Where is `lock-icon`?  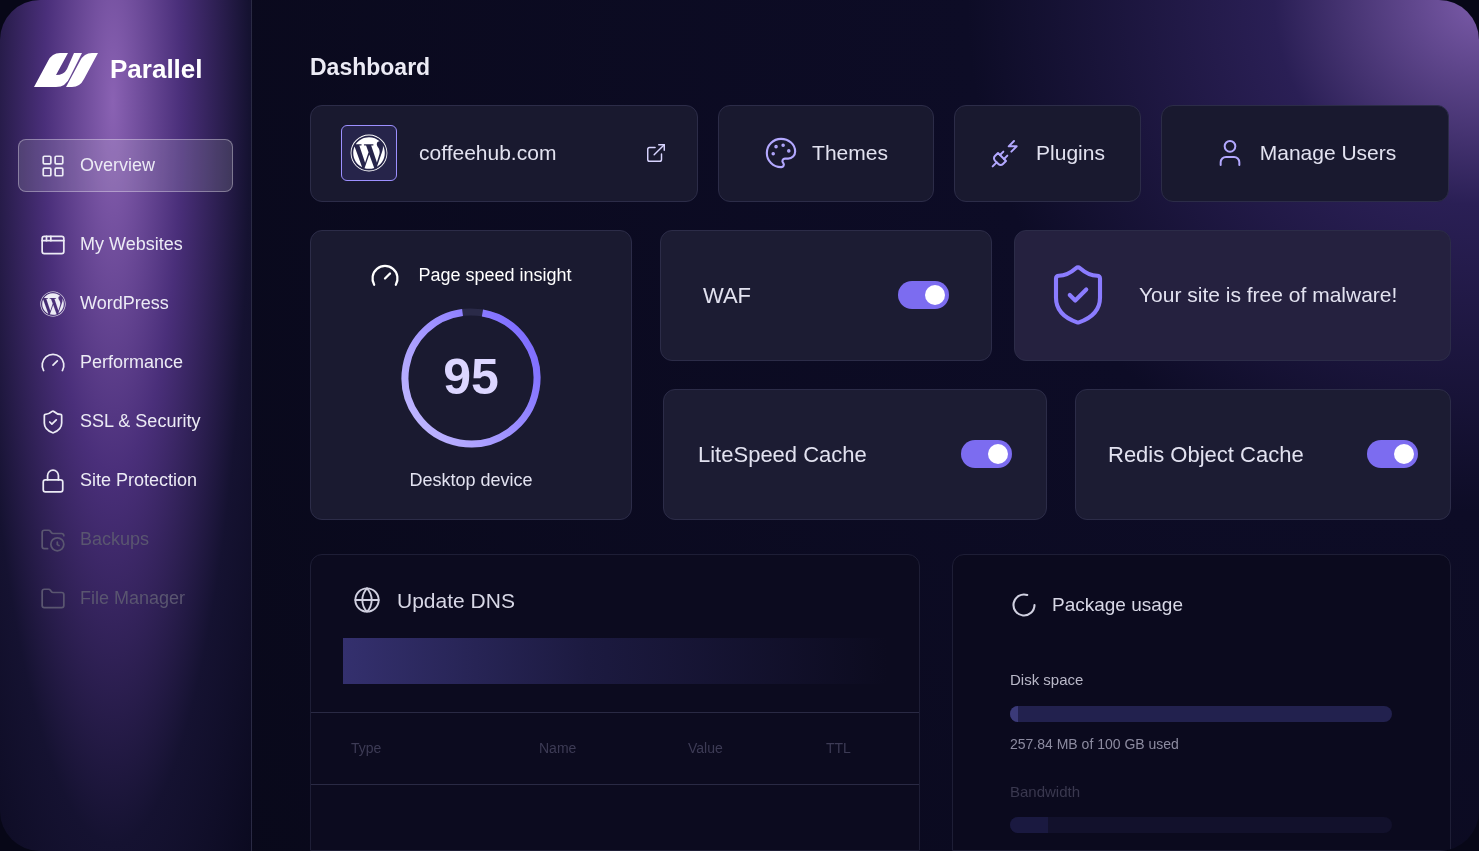
lock-icon is located at coordinates (53, 480).